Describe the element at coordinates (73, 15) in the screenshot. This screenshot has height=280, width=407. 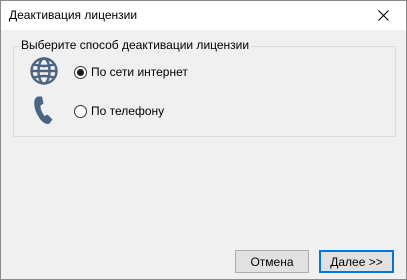
I see `window-title: Деактивация лицензии` at that location.